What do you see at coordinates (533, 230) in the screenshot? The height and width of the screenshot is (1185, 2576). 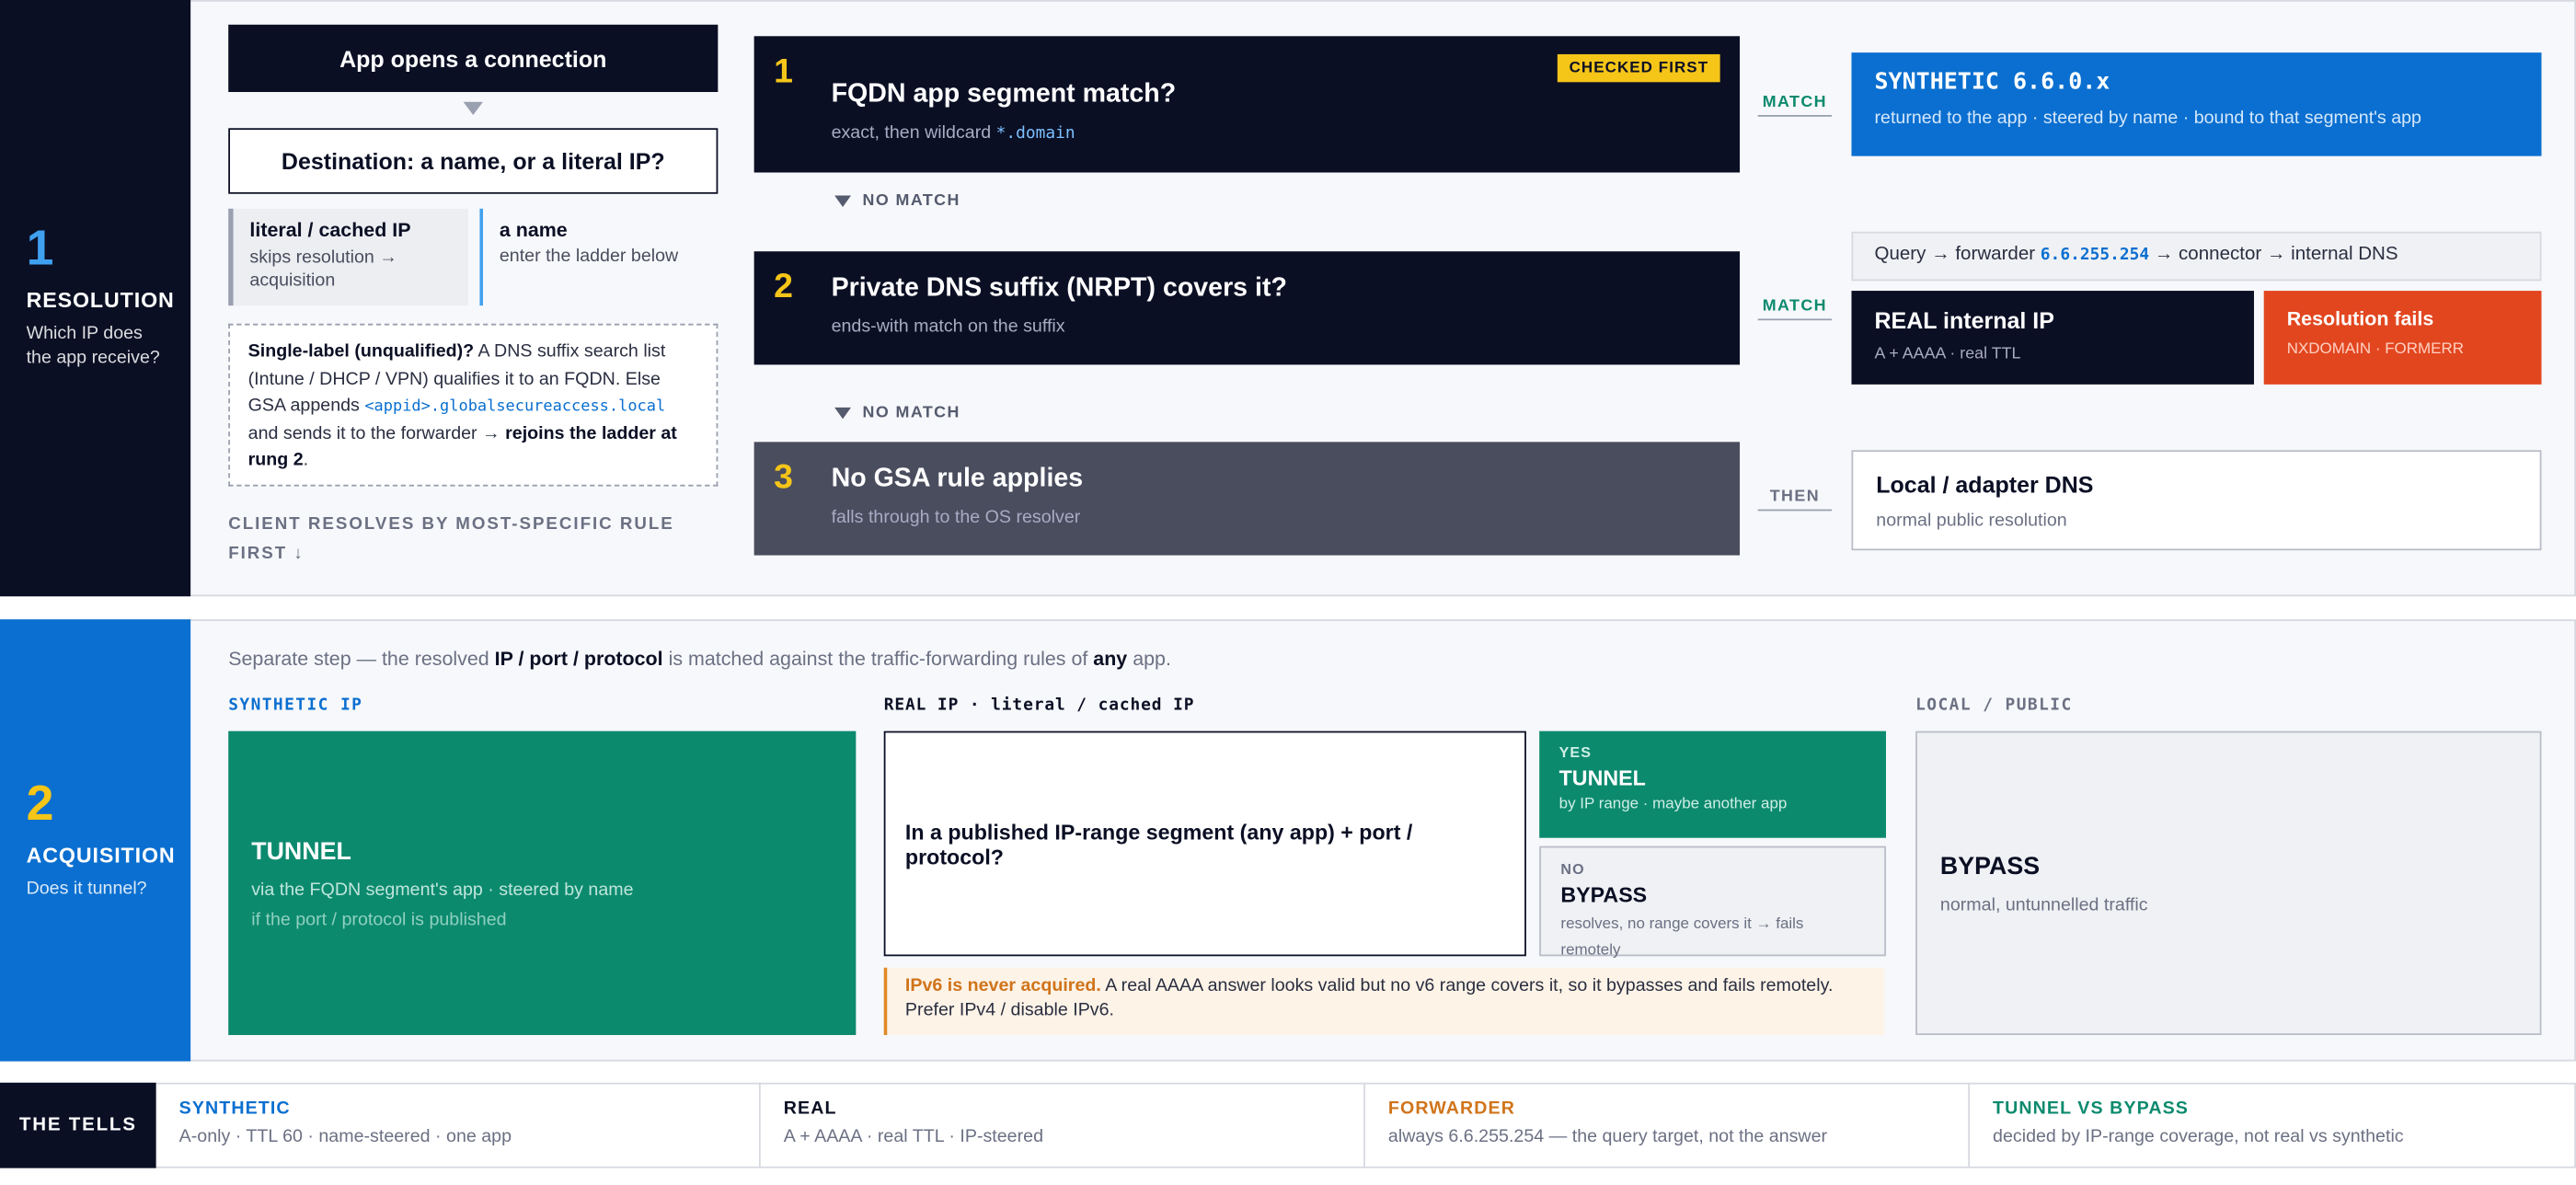 I see `name-title: a name` at bounding box center [533, 230].